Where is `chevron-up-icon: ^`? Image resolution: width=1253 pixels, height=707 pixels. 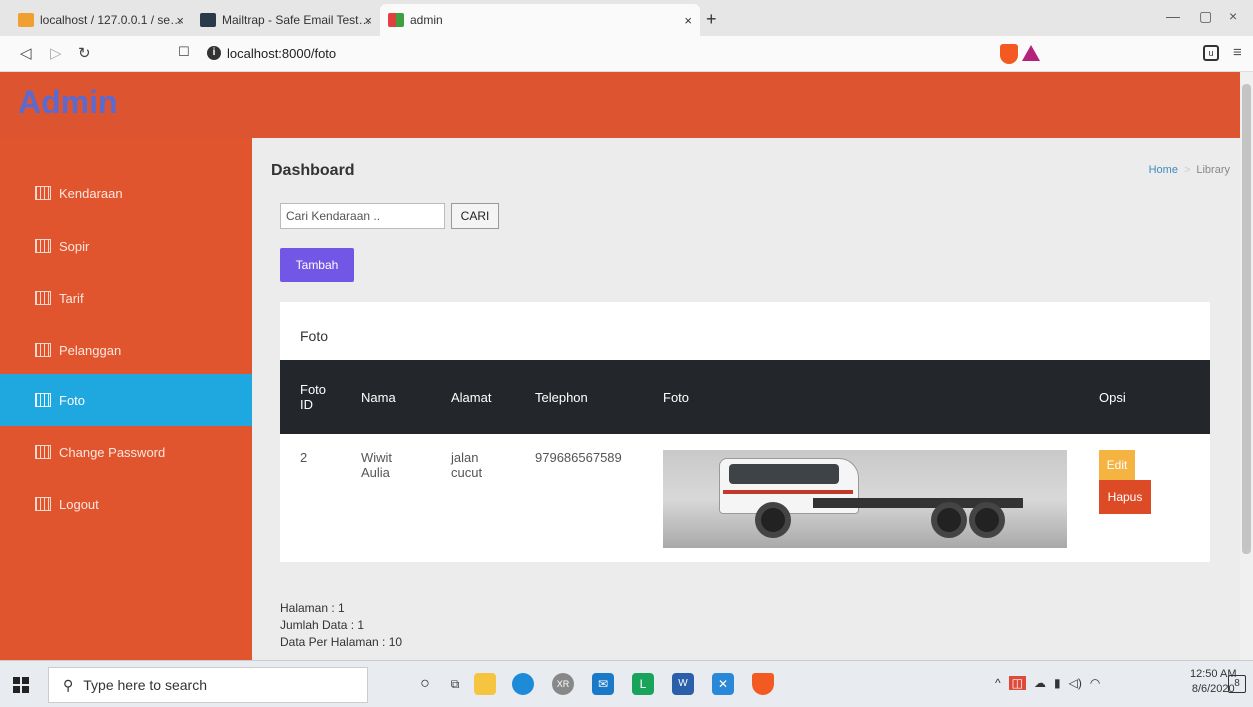 chevron-up-icon: ^ is located at coordinates (998, 683).